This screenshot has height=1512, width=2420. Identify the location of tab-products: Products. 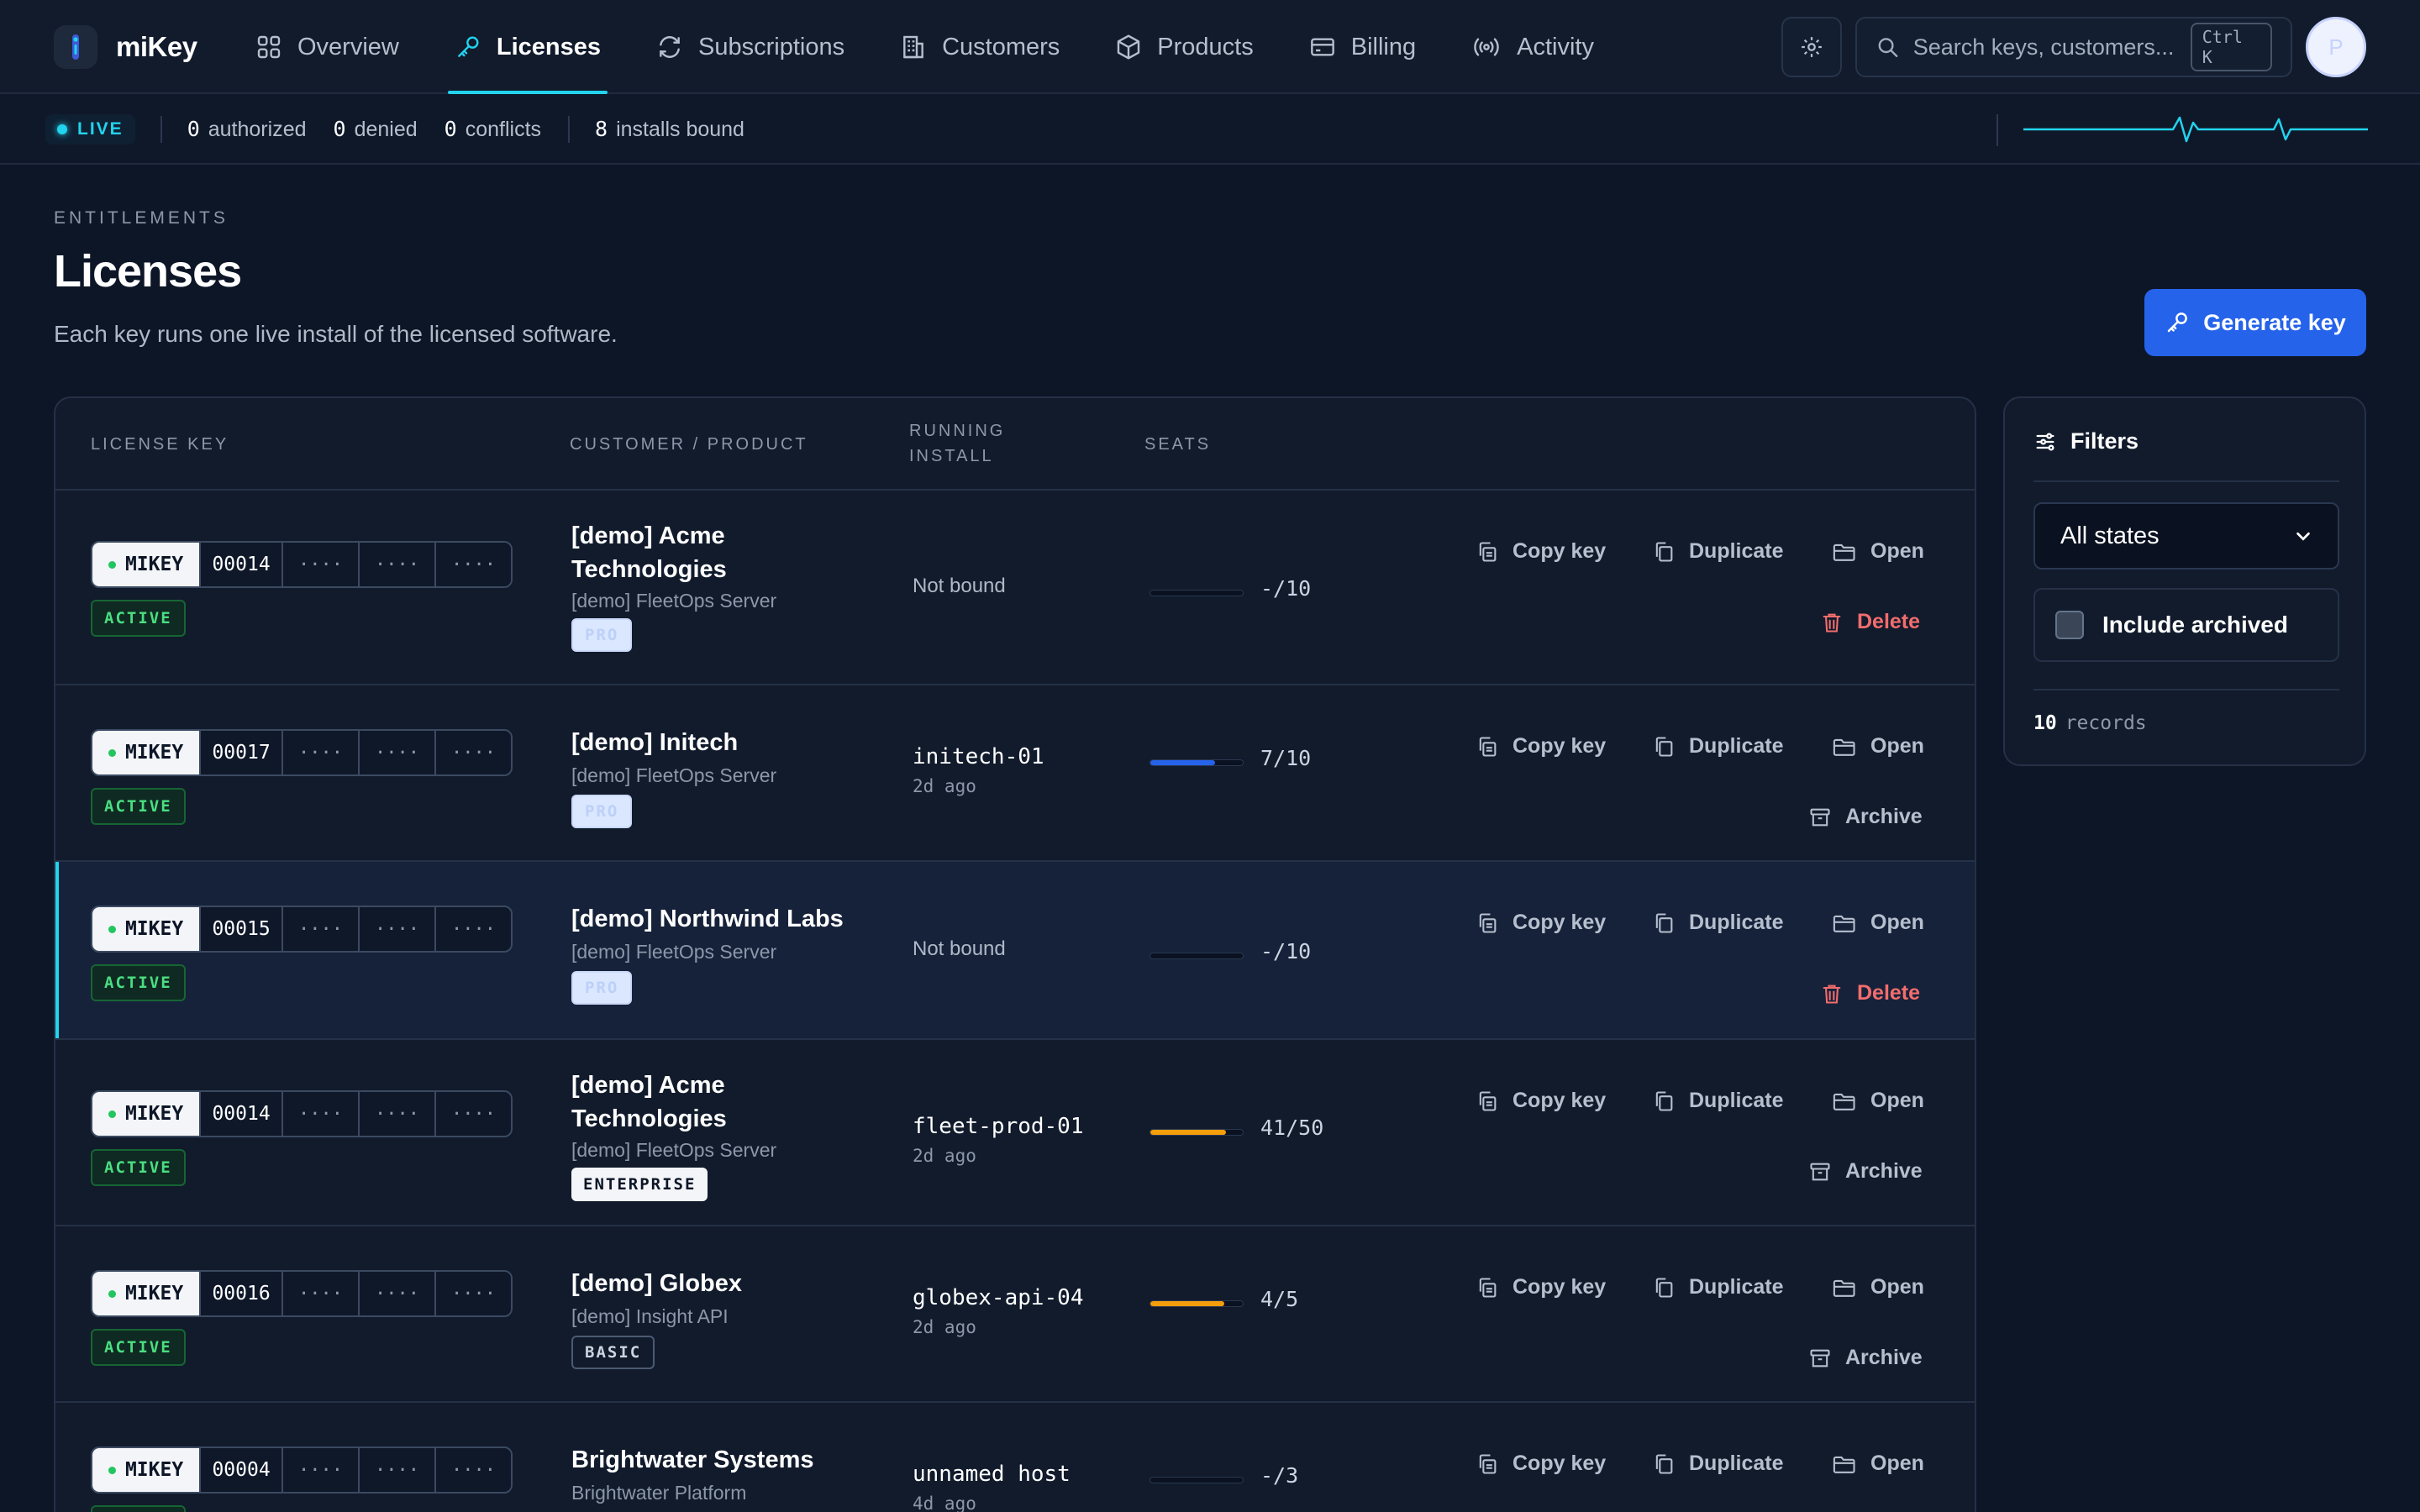
(1184, 47).